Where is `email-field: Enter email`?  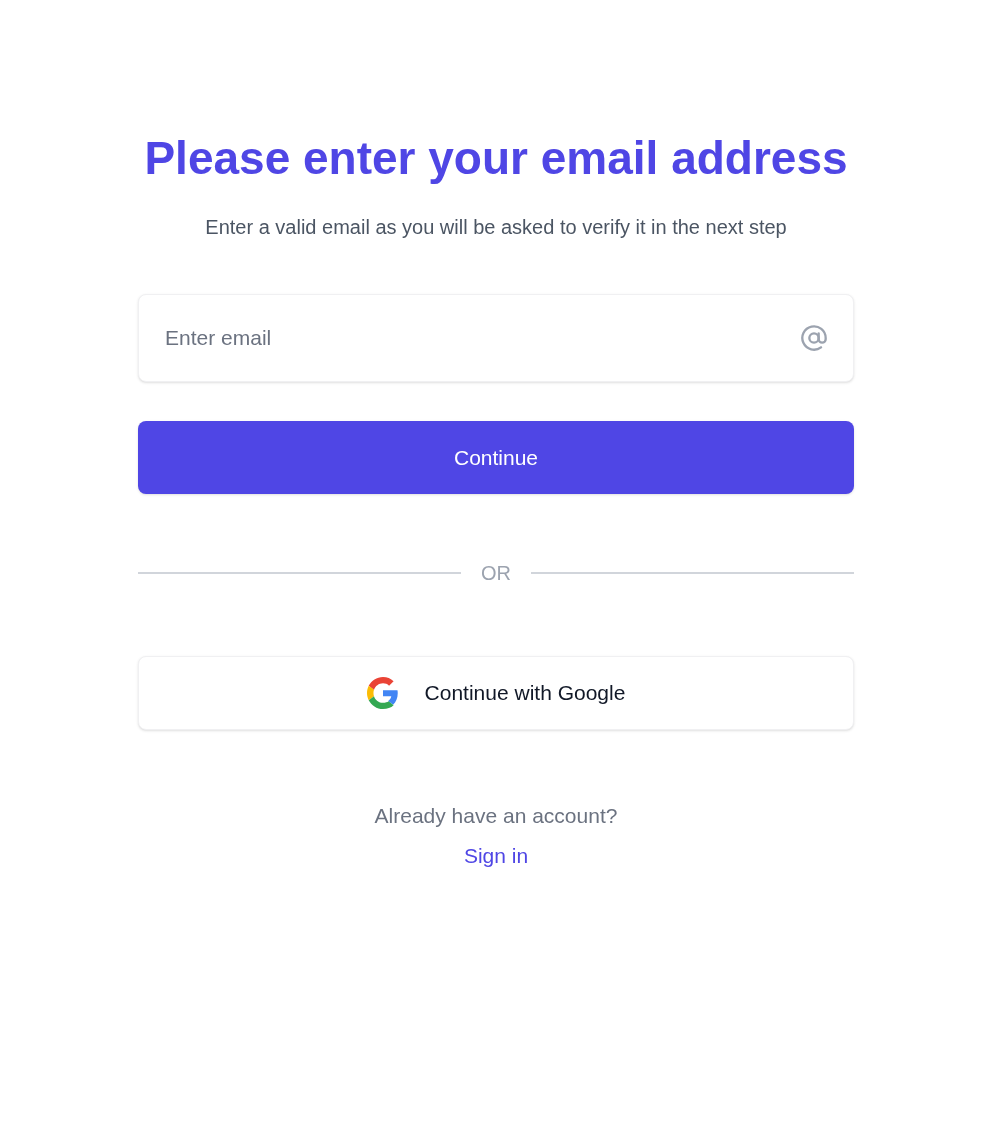
email-field: Enter email is located at coordinates (496, 338).